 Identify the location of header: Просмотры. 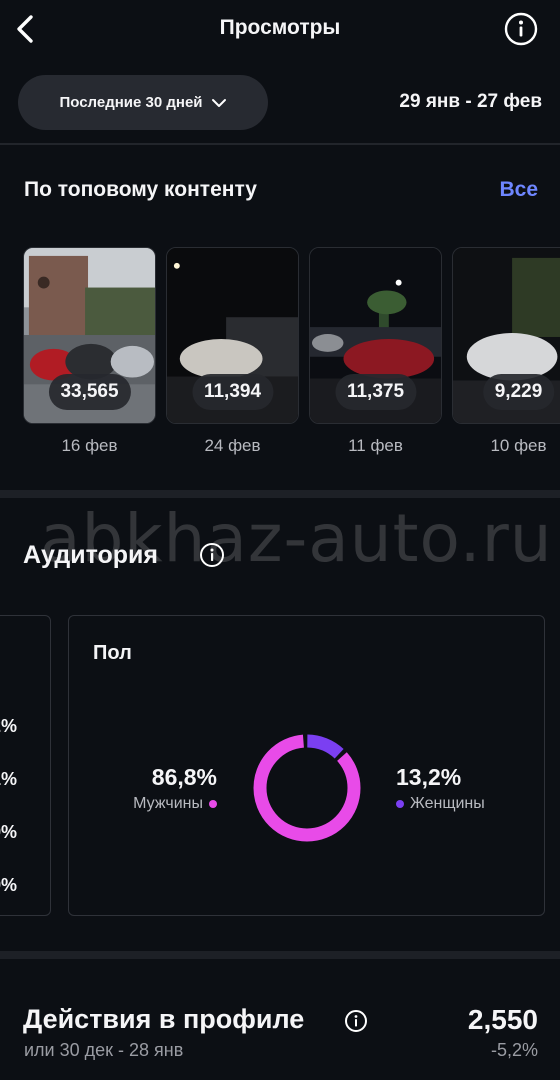
(280, 29).